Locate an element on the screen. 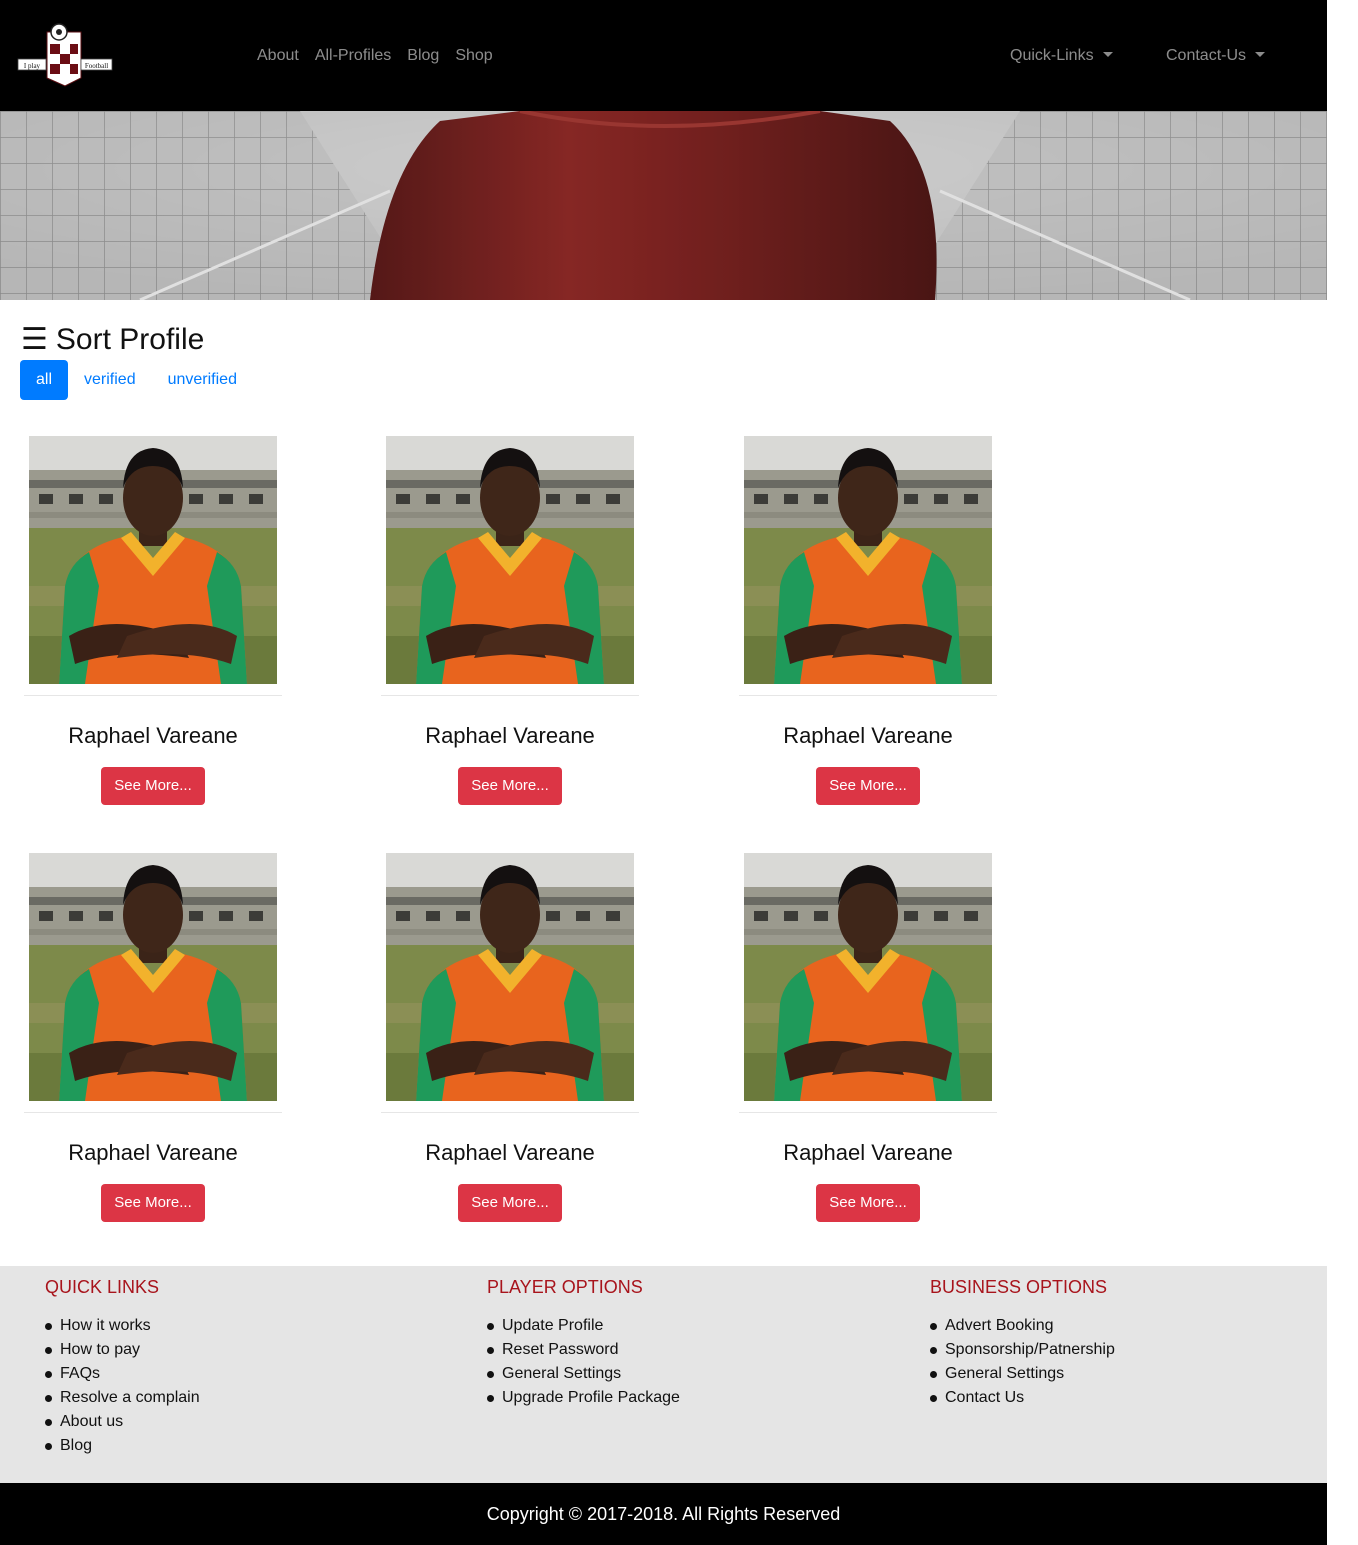 Image resolution: width=1358 pixels, height=1545 pixels. footer-heading: QUICK LINKS is located at coordinates (102, 1287).